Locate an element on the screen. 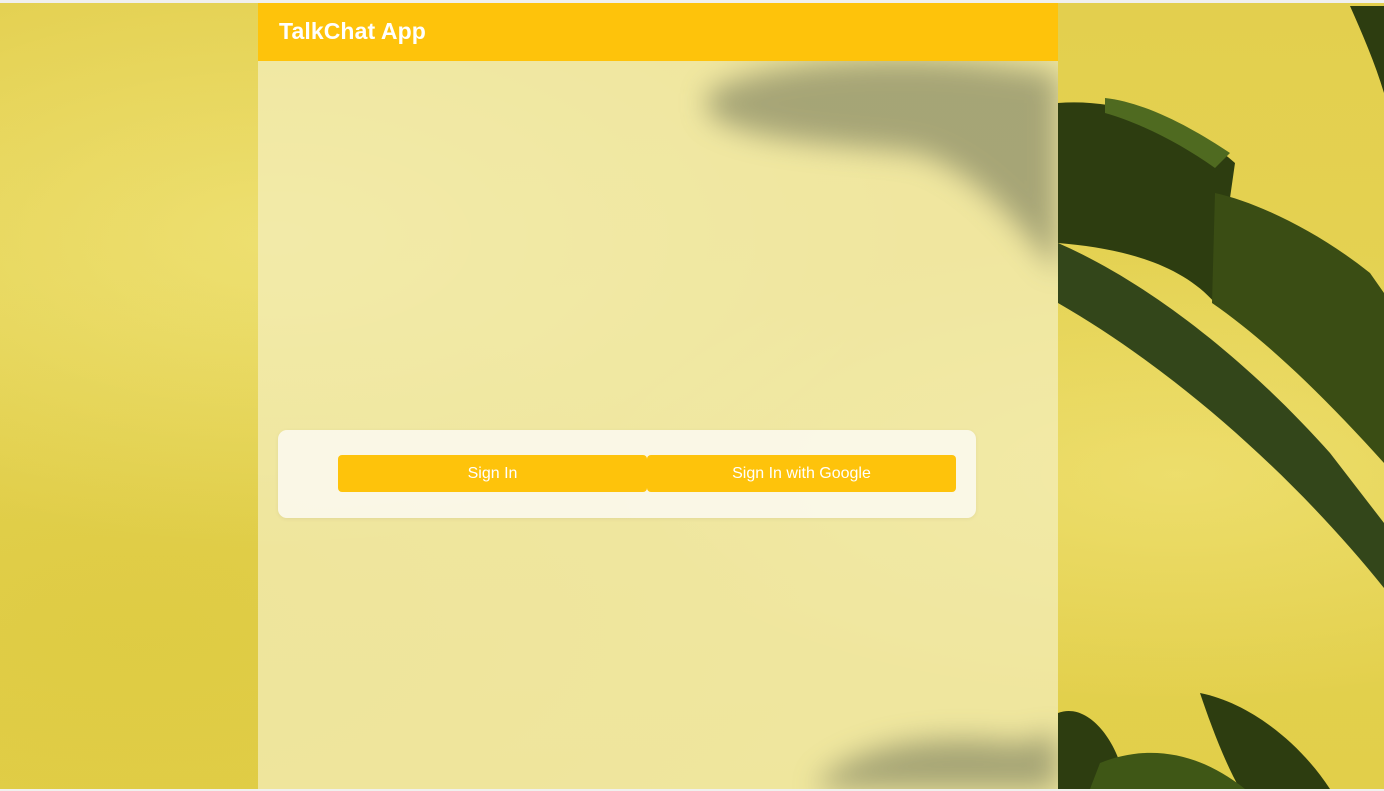 This screenshot has height=791, width=1384. auth-card: Sign In Sign In with Google is located at coordinates (627, 474).